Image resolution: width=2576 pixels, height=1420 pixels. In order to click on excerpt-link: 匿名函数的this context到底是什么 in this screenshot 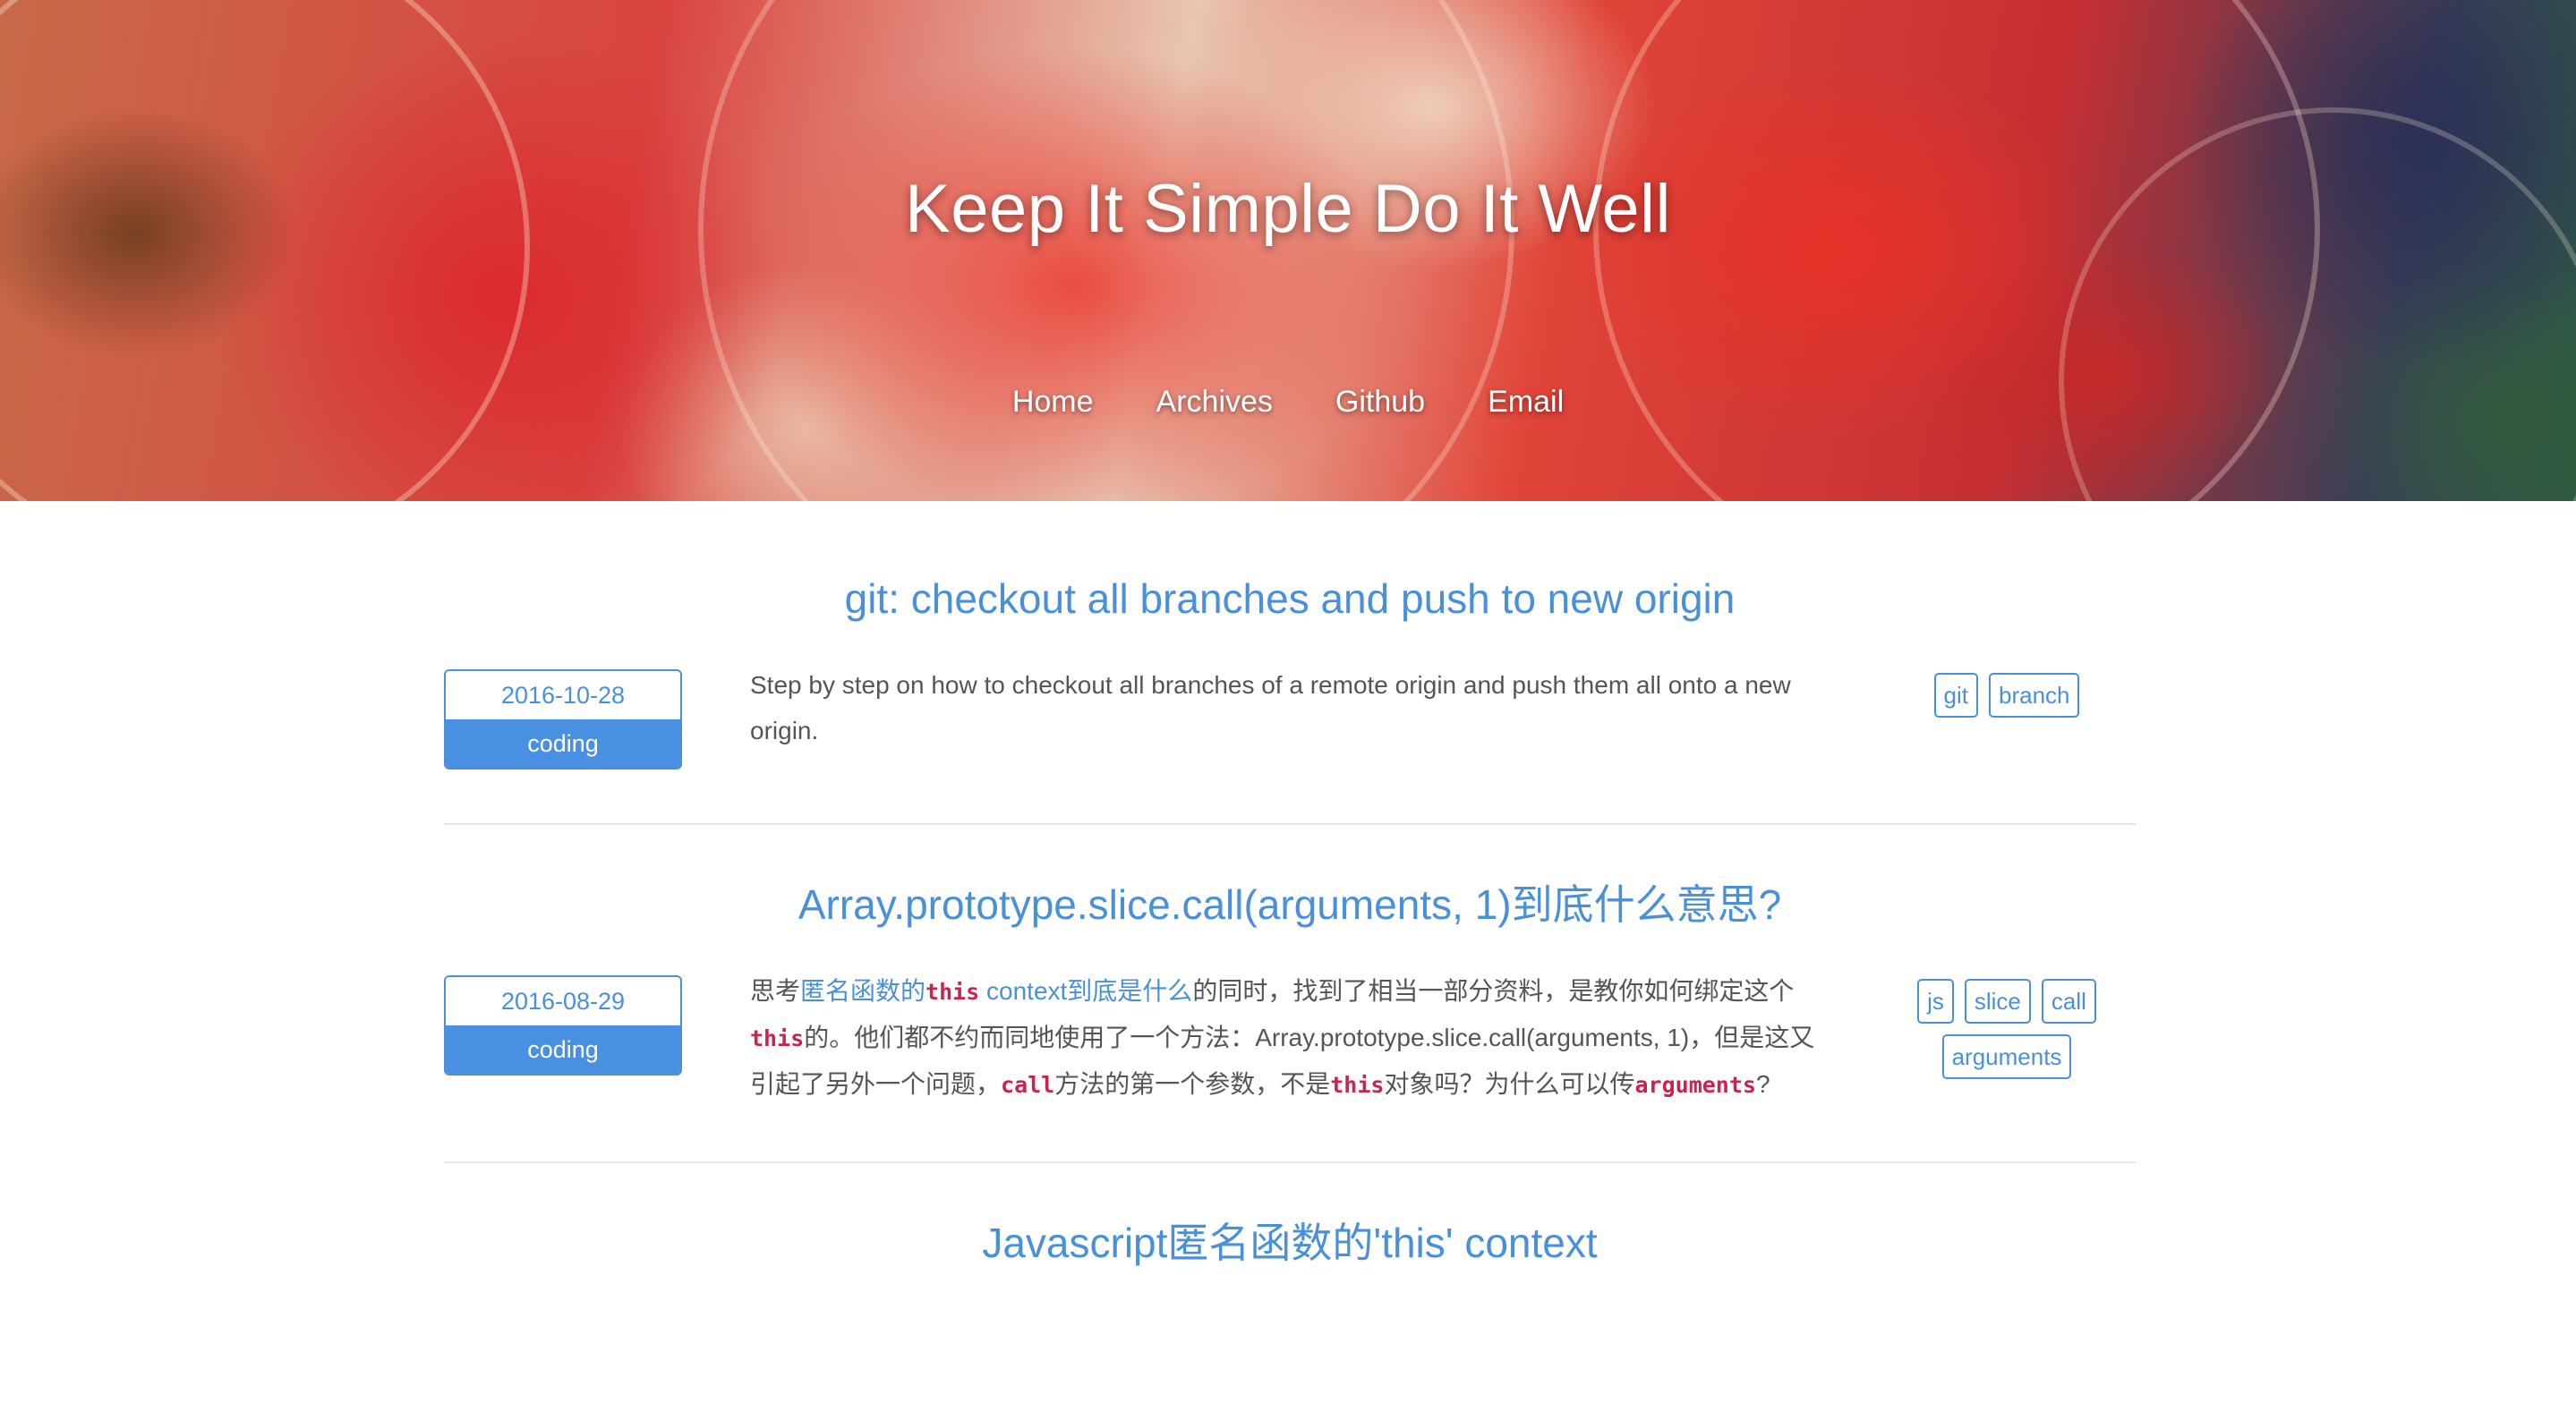, I will do `click(996, 991)`.